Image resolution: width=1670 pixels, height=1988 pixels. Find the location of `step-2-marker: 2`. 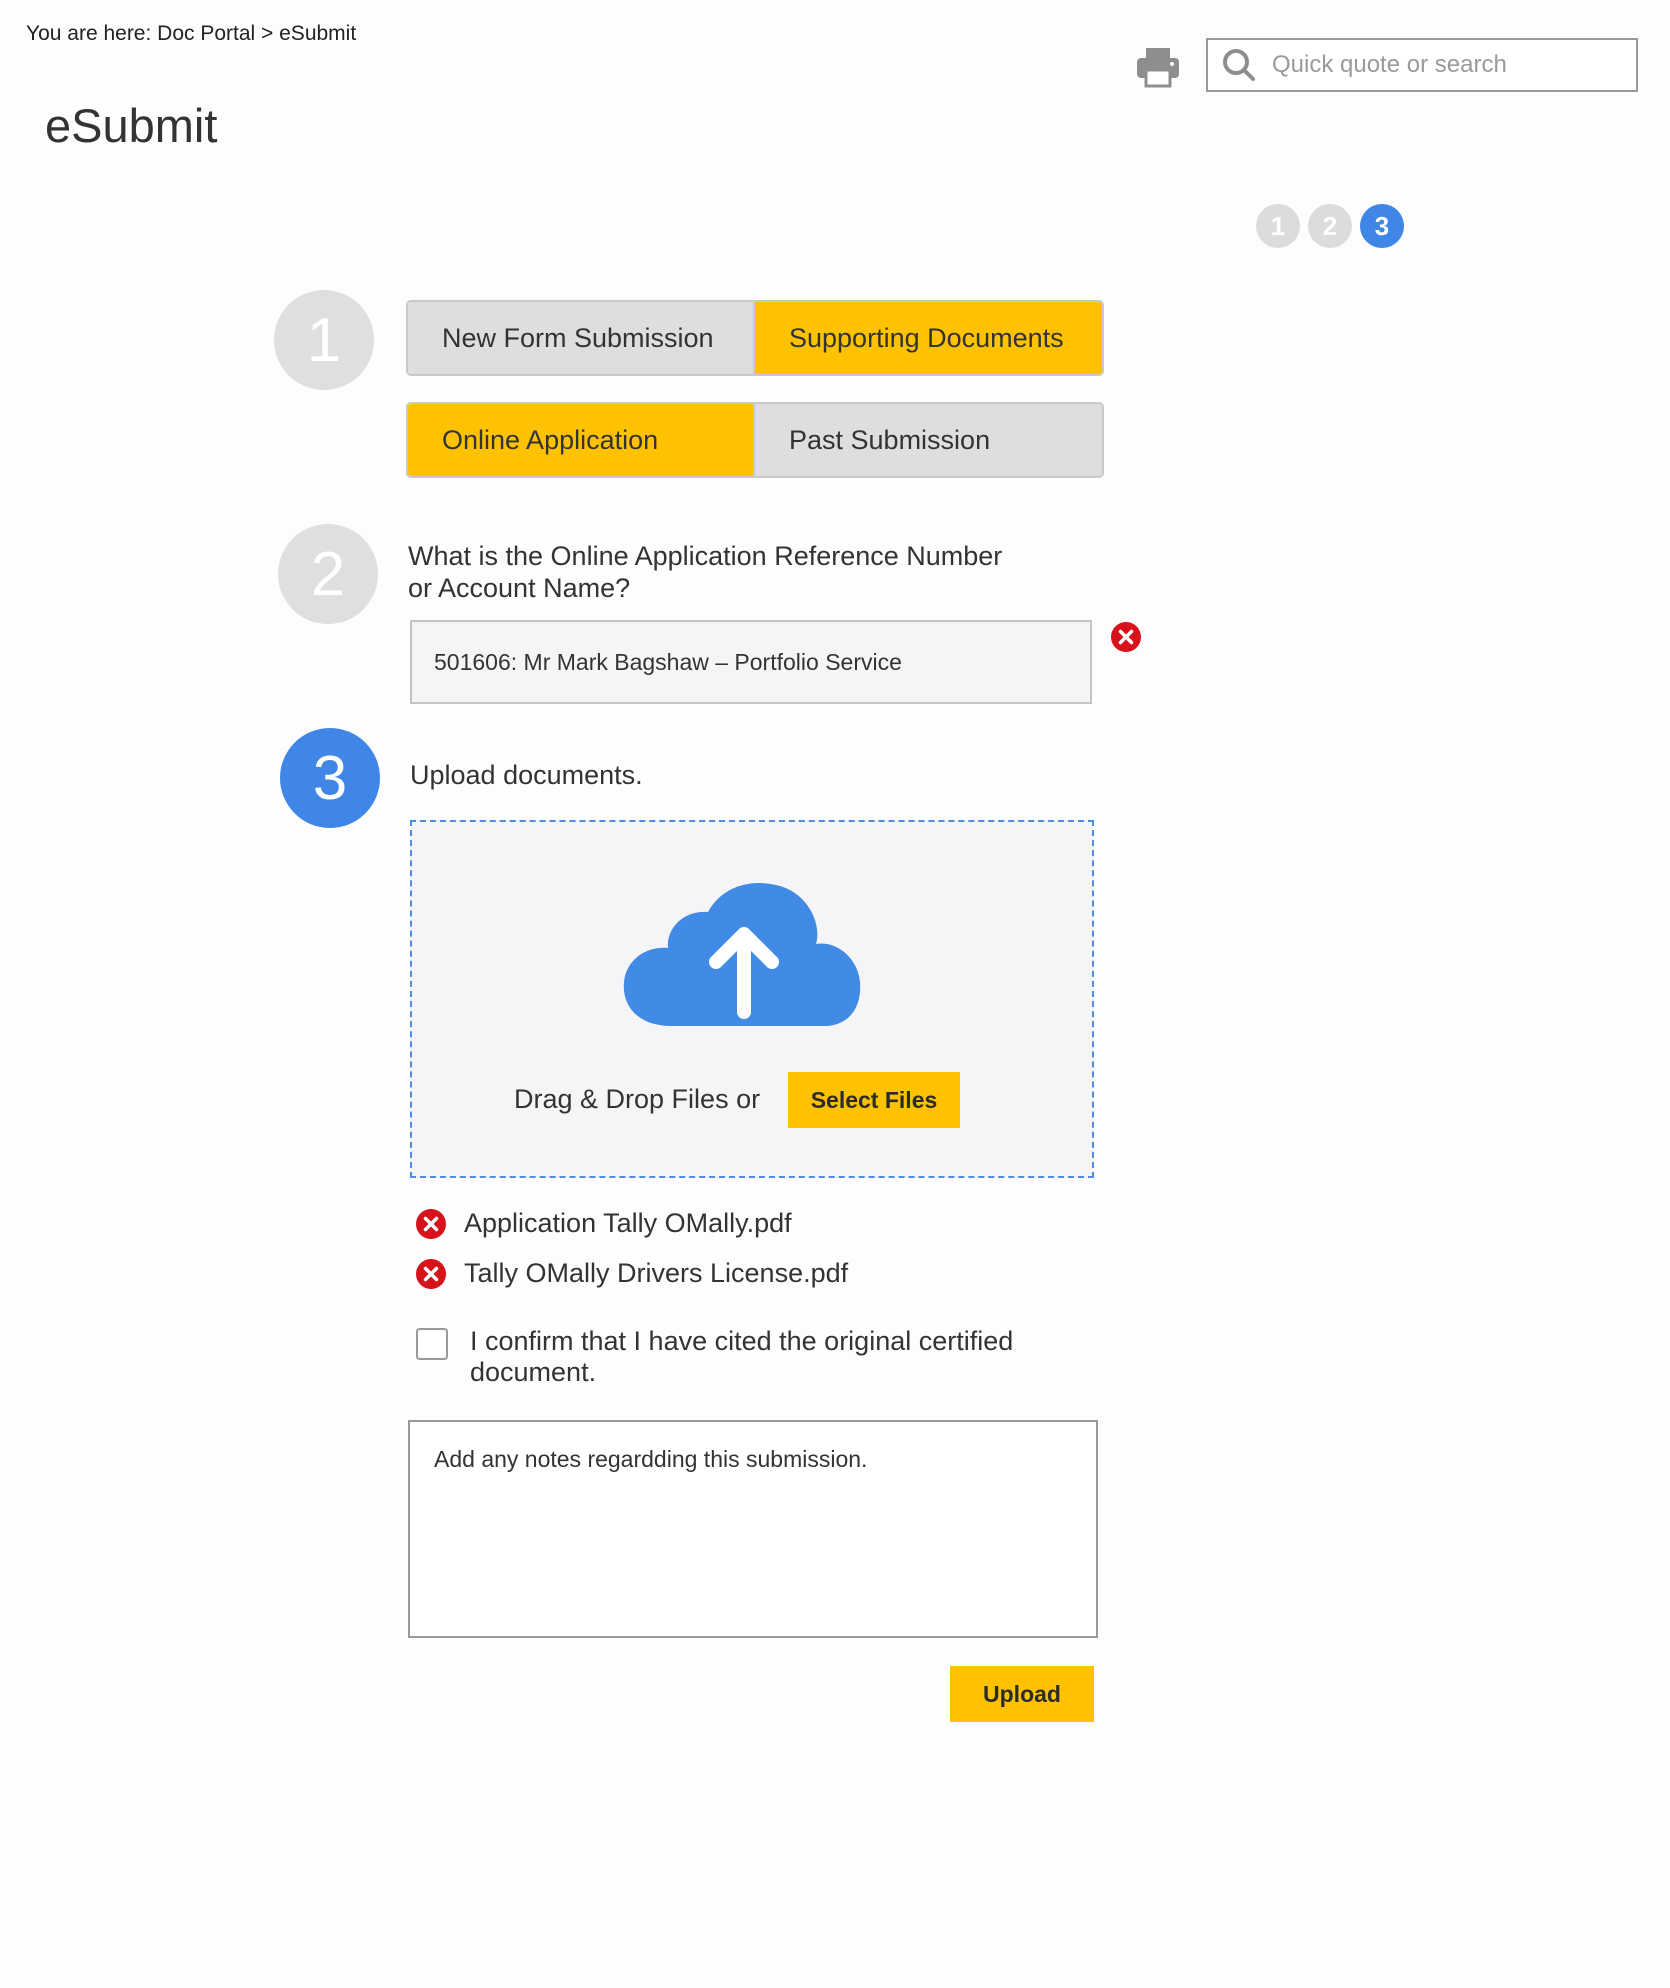

step-2-marker: 2 is located at coordinates (328, 574).